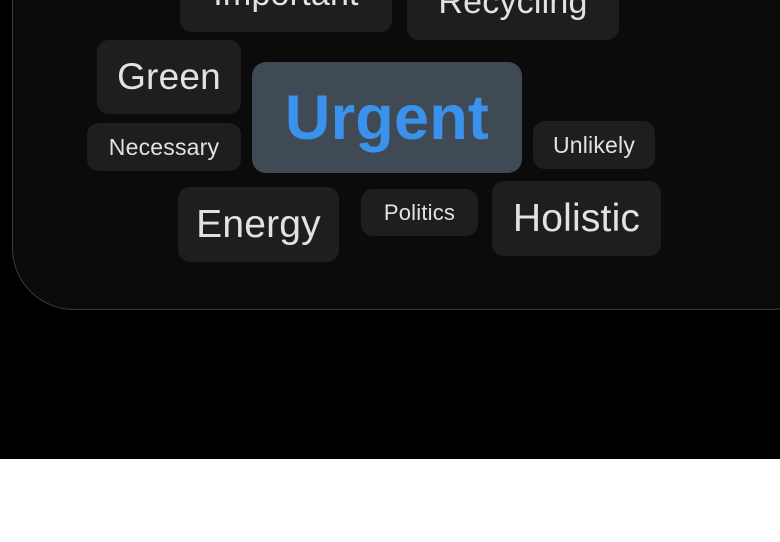 Image resolution: width=780 pixels, height=542 pixels. What do you see at coordinates (576, 218) in the screenshot?
I see `word-chip-holistic: Holistic` at bounding box center [576, 218].